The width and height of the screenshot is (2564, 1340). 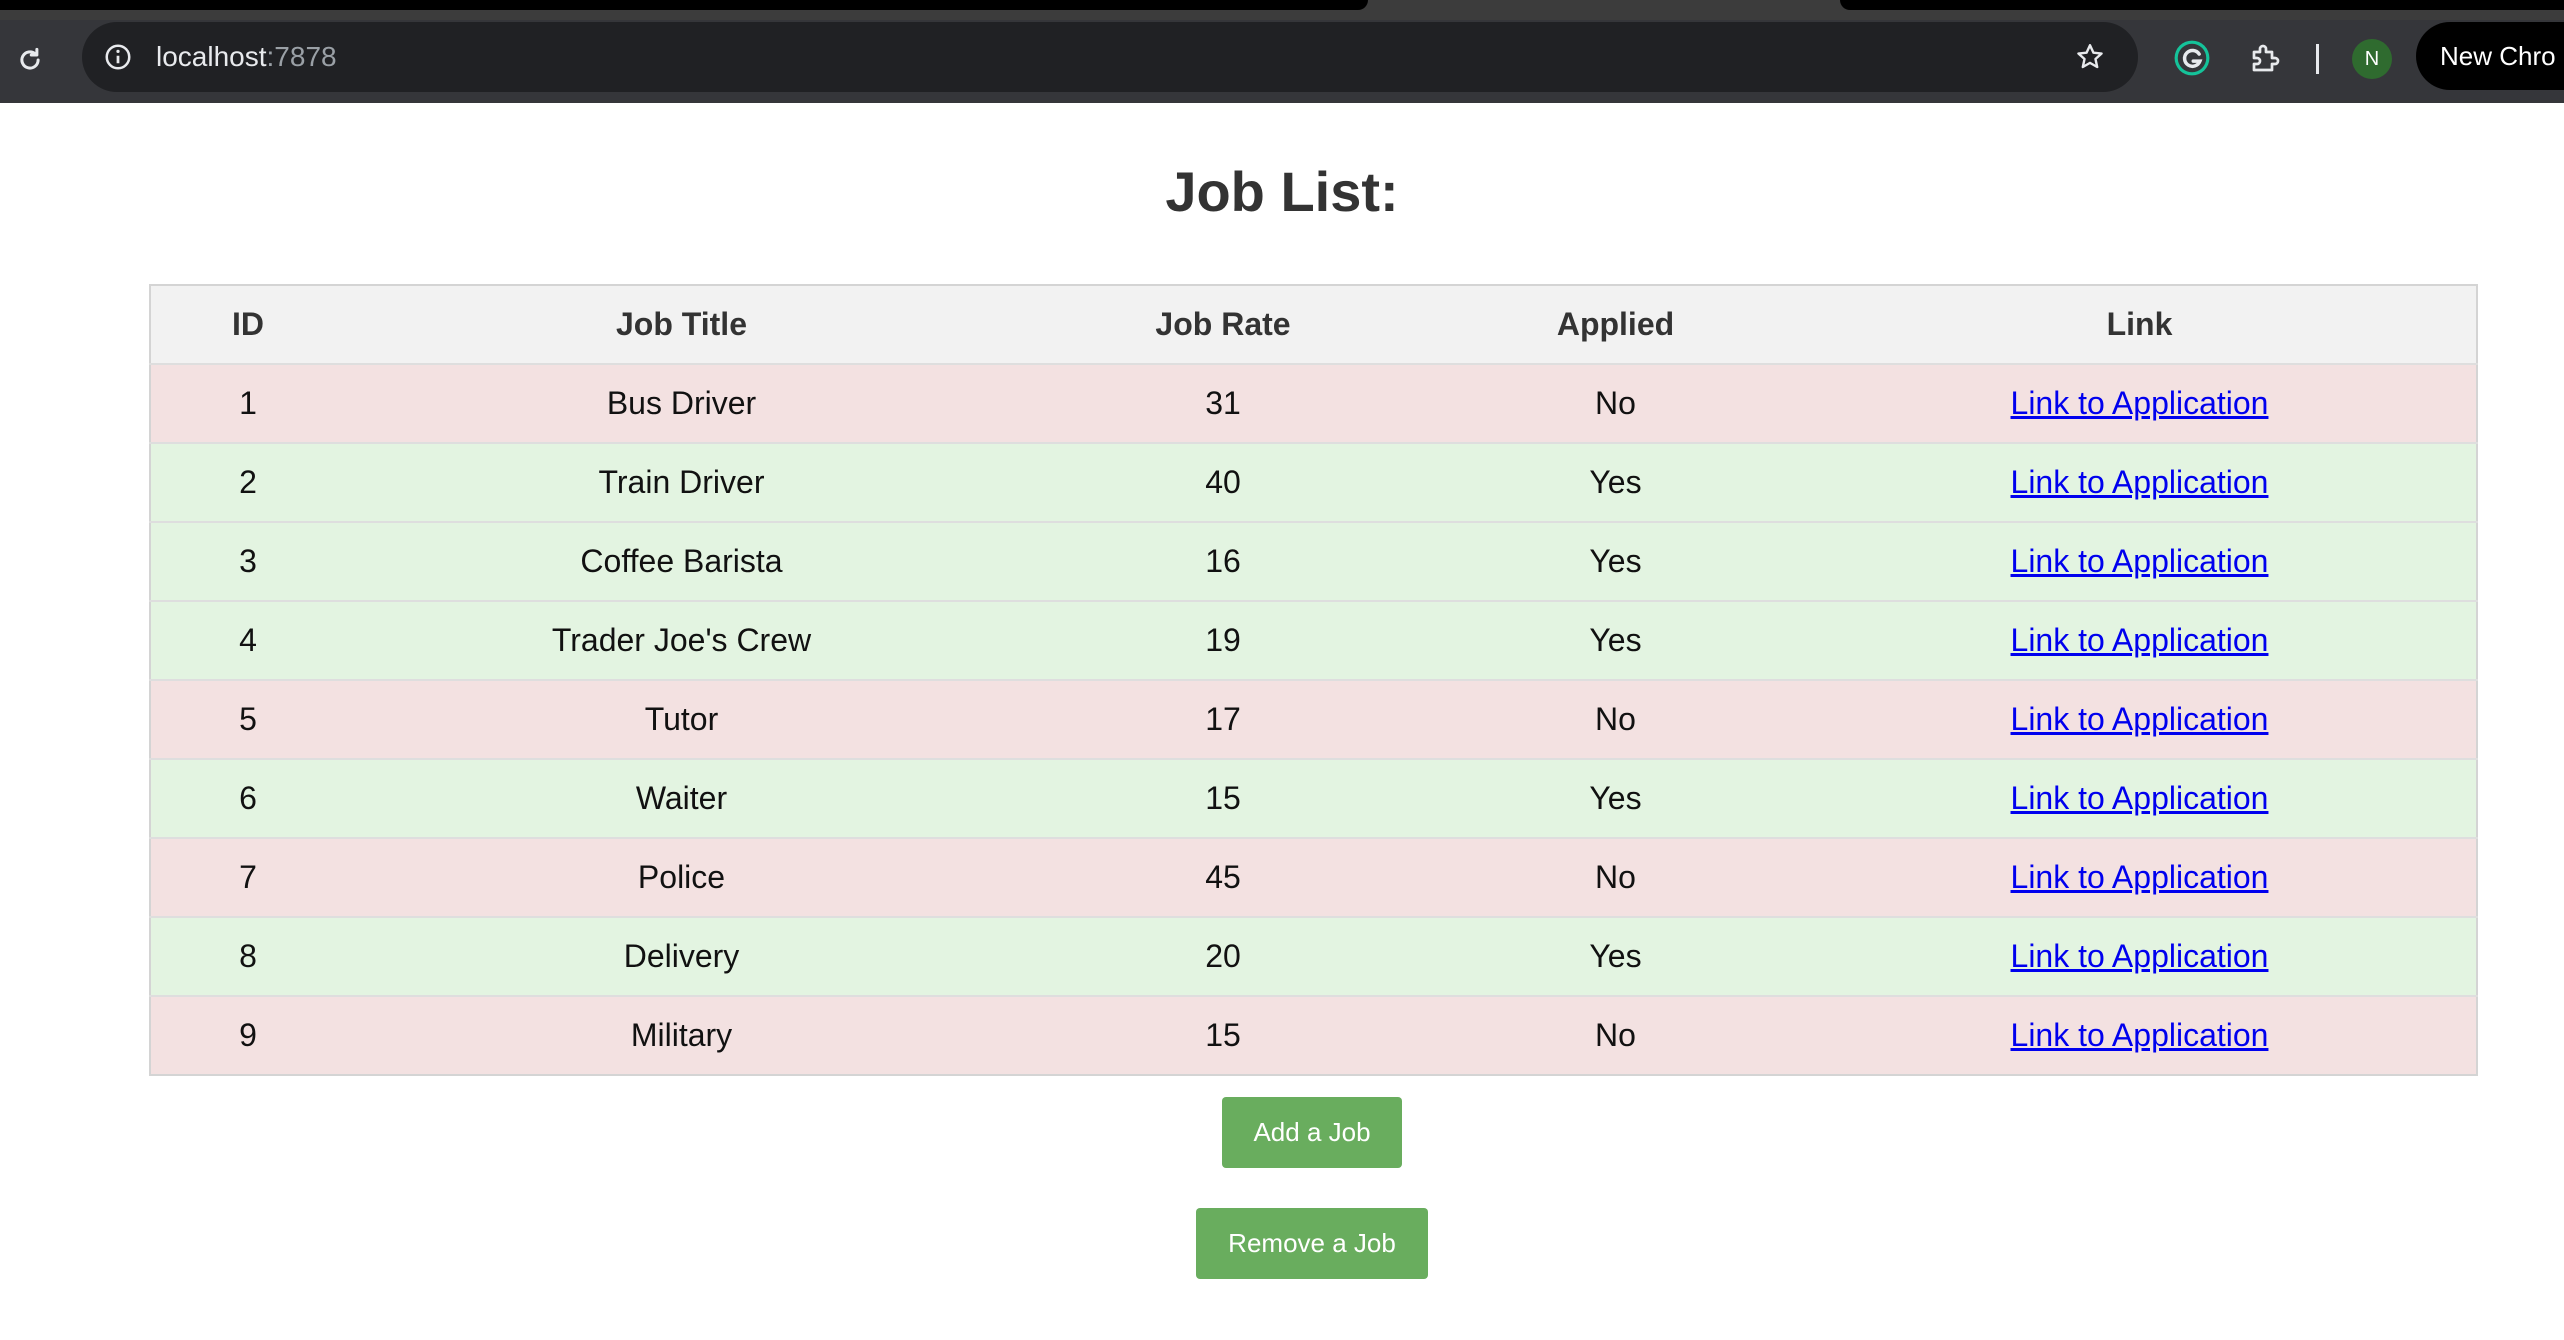 I want to click on table-header-row: ID Job Title Job Rate Applied Link, so click(x=1313, y=325).